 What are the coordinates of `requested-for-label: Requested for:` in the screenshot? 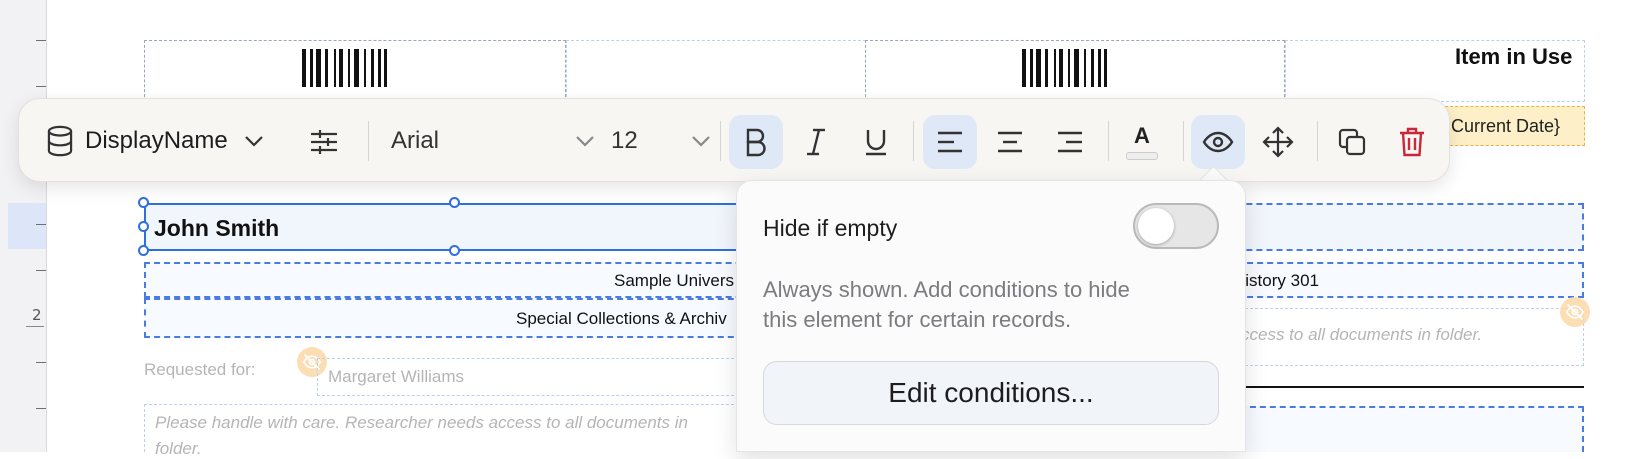 It's located at (200, 369).